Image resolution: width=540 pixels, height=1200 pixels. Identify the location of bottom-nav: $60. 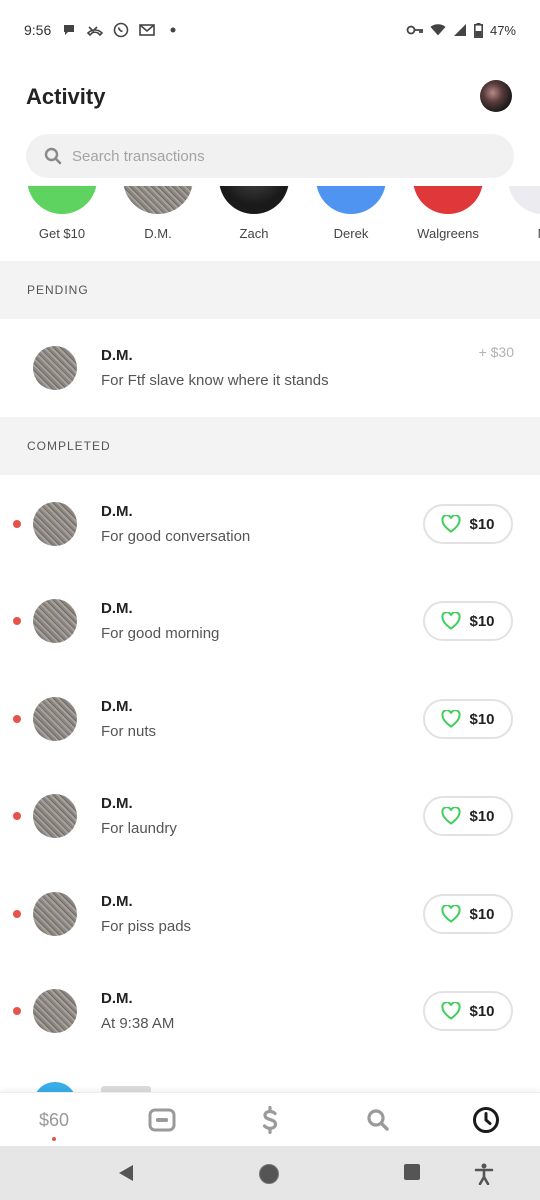
(270, 1119).